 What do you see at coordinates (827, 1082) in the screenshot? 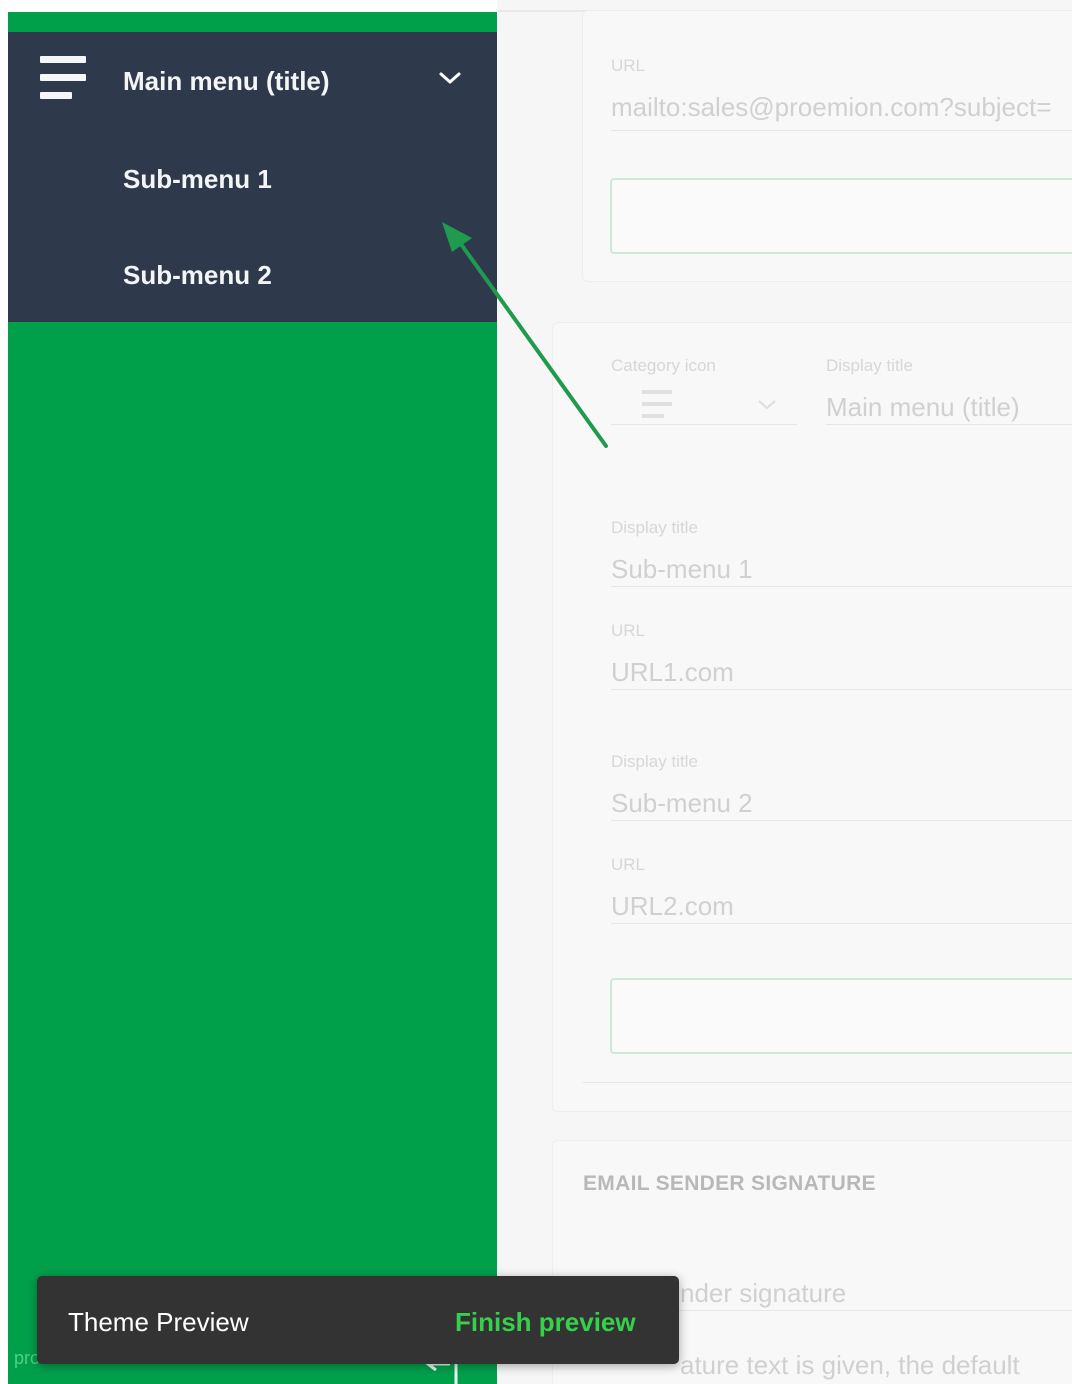
I see `category-divider` at bounding box center [827, 1082].